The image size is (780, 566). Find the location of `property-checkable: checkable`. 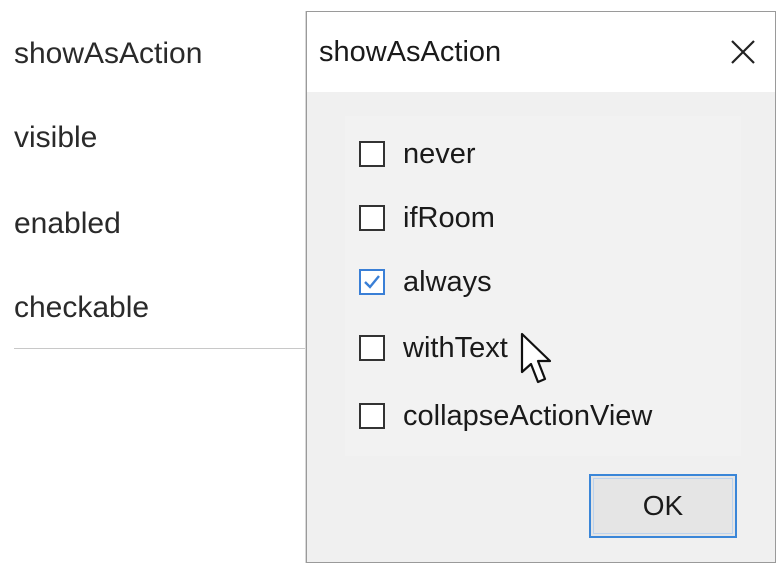

property-checkable: checkable is located at coordinates (81, 308).